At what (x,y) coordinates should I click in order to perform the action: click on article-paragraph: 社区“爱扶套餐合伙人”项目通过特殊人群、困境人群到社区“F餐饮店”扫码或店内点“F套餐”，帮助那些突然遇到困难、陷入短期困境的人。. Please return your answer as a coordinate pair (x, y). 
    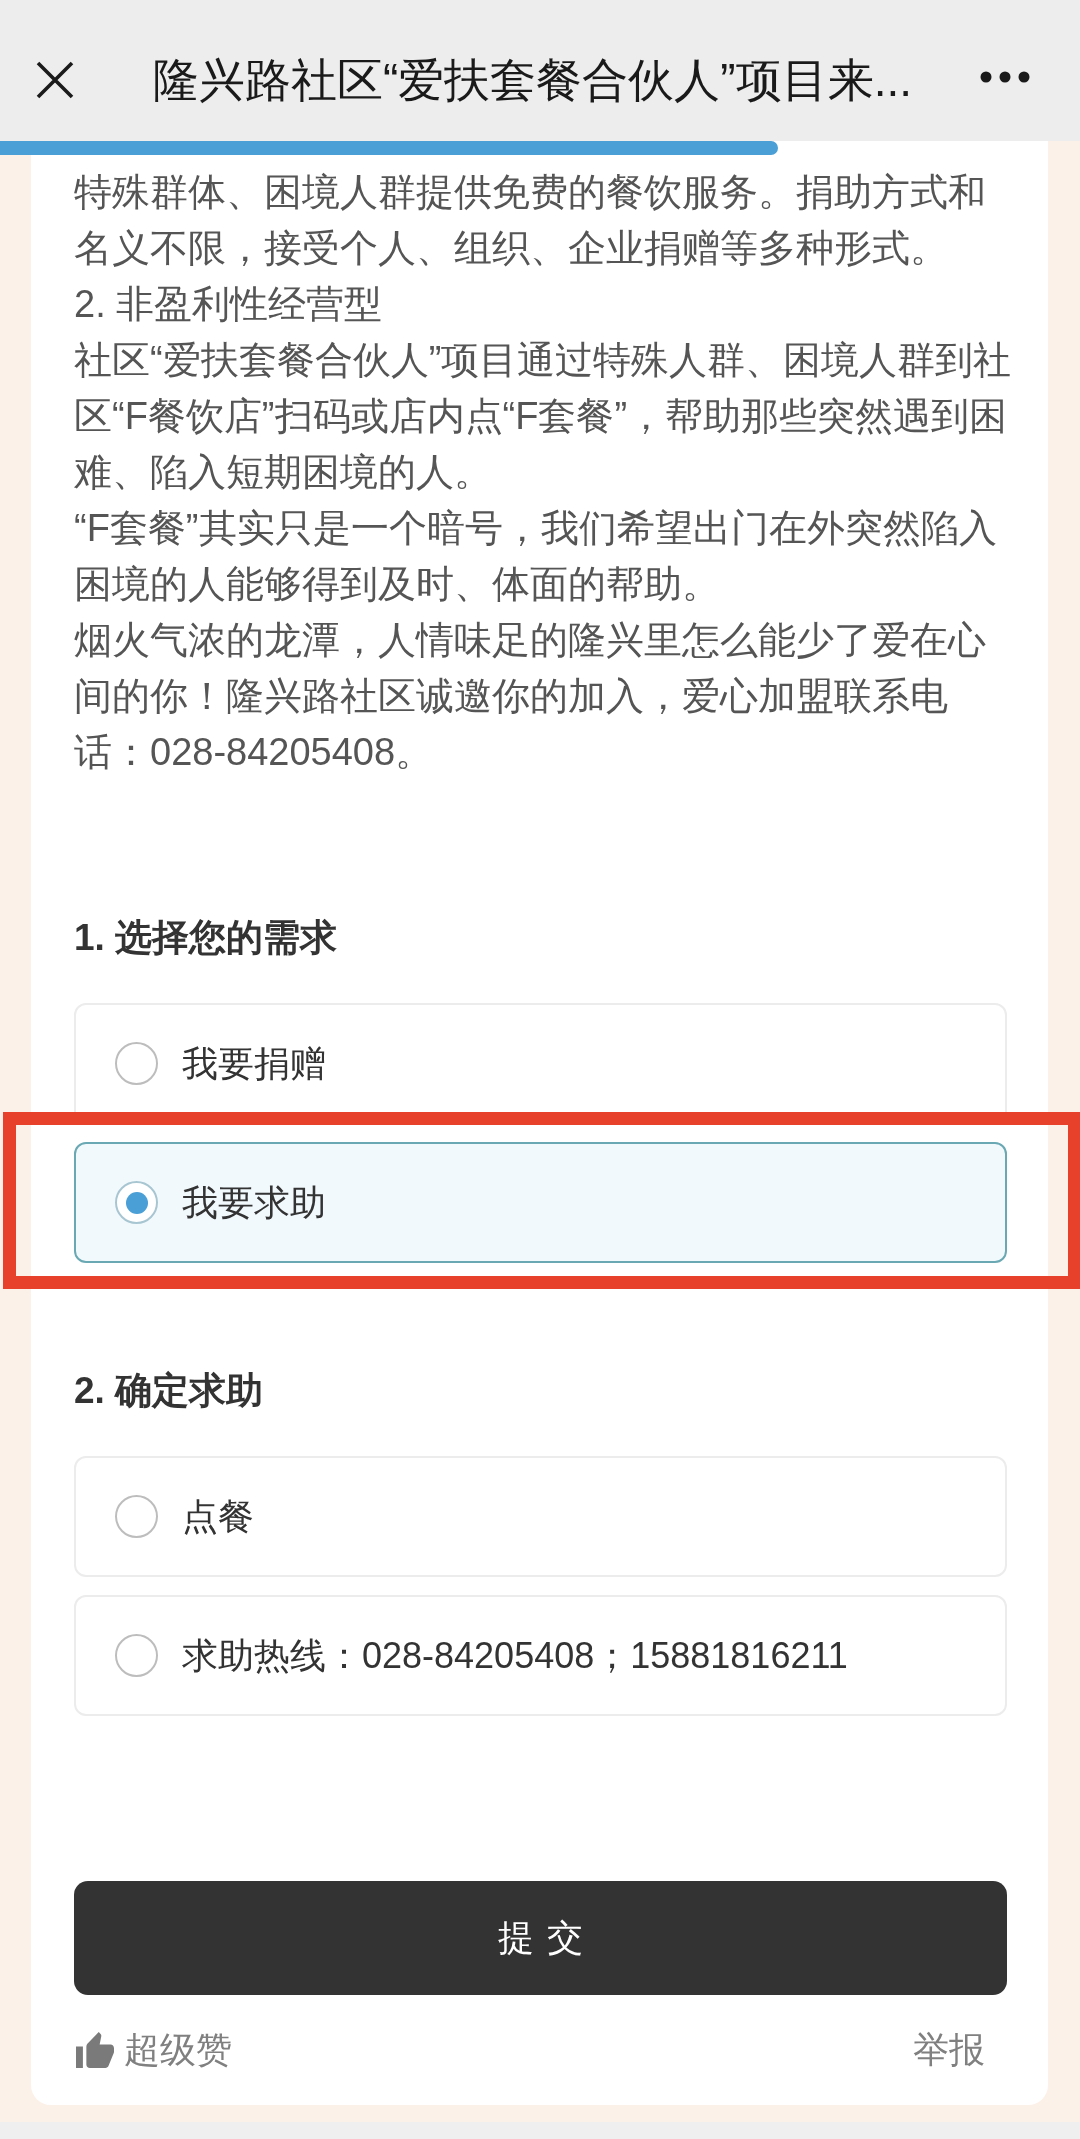
    Looking at the image, I should click on (543, 416).